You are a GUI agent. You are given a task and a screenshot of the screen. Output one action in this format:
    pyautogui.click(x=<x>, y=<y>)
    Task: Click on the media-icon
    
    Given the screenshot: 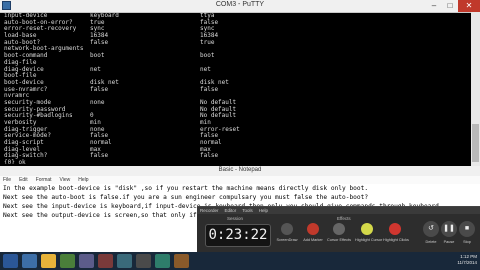 What is the action you would take?
    pyautogui.click(x=67, y=261)
    